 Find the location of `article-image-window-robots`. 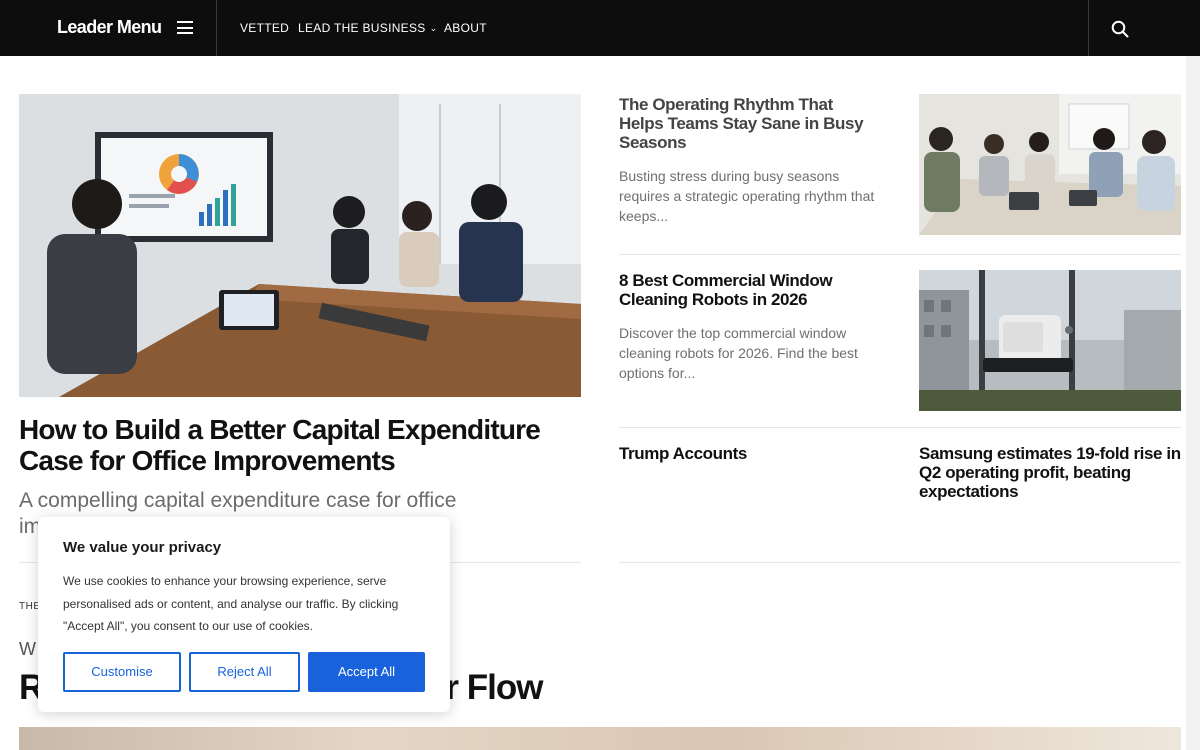

article-image-window-robots is located at coordinates (1050, 340).